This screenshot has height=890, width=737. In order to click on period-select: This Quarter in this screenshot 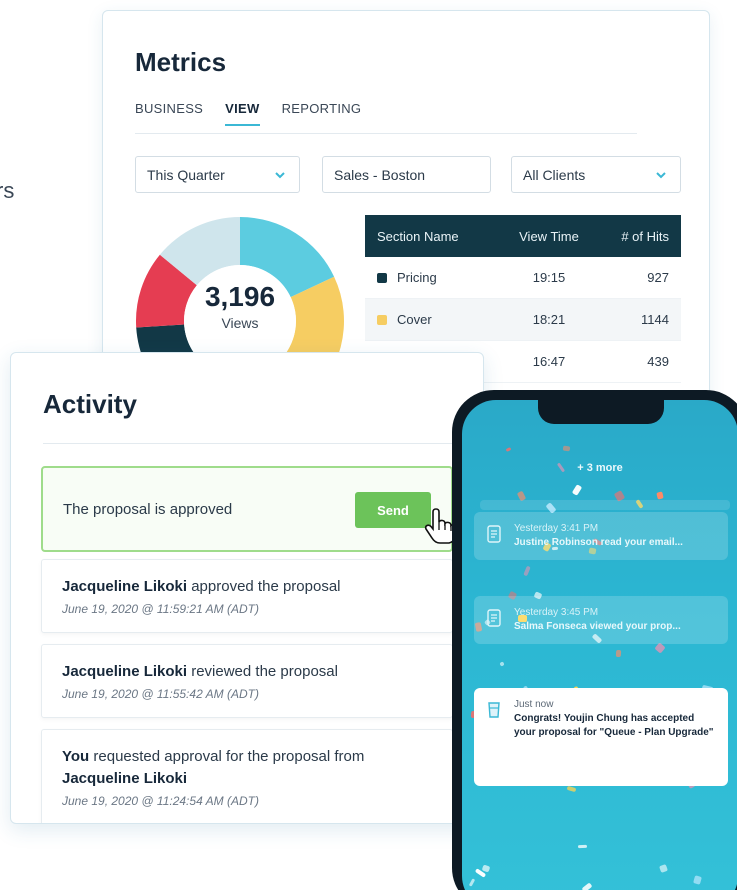, I will do `click(217, 174)`.